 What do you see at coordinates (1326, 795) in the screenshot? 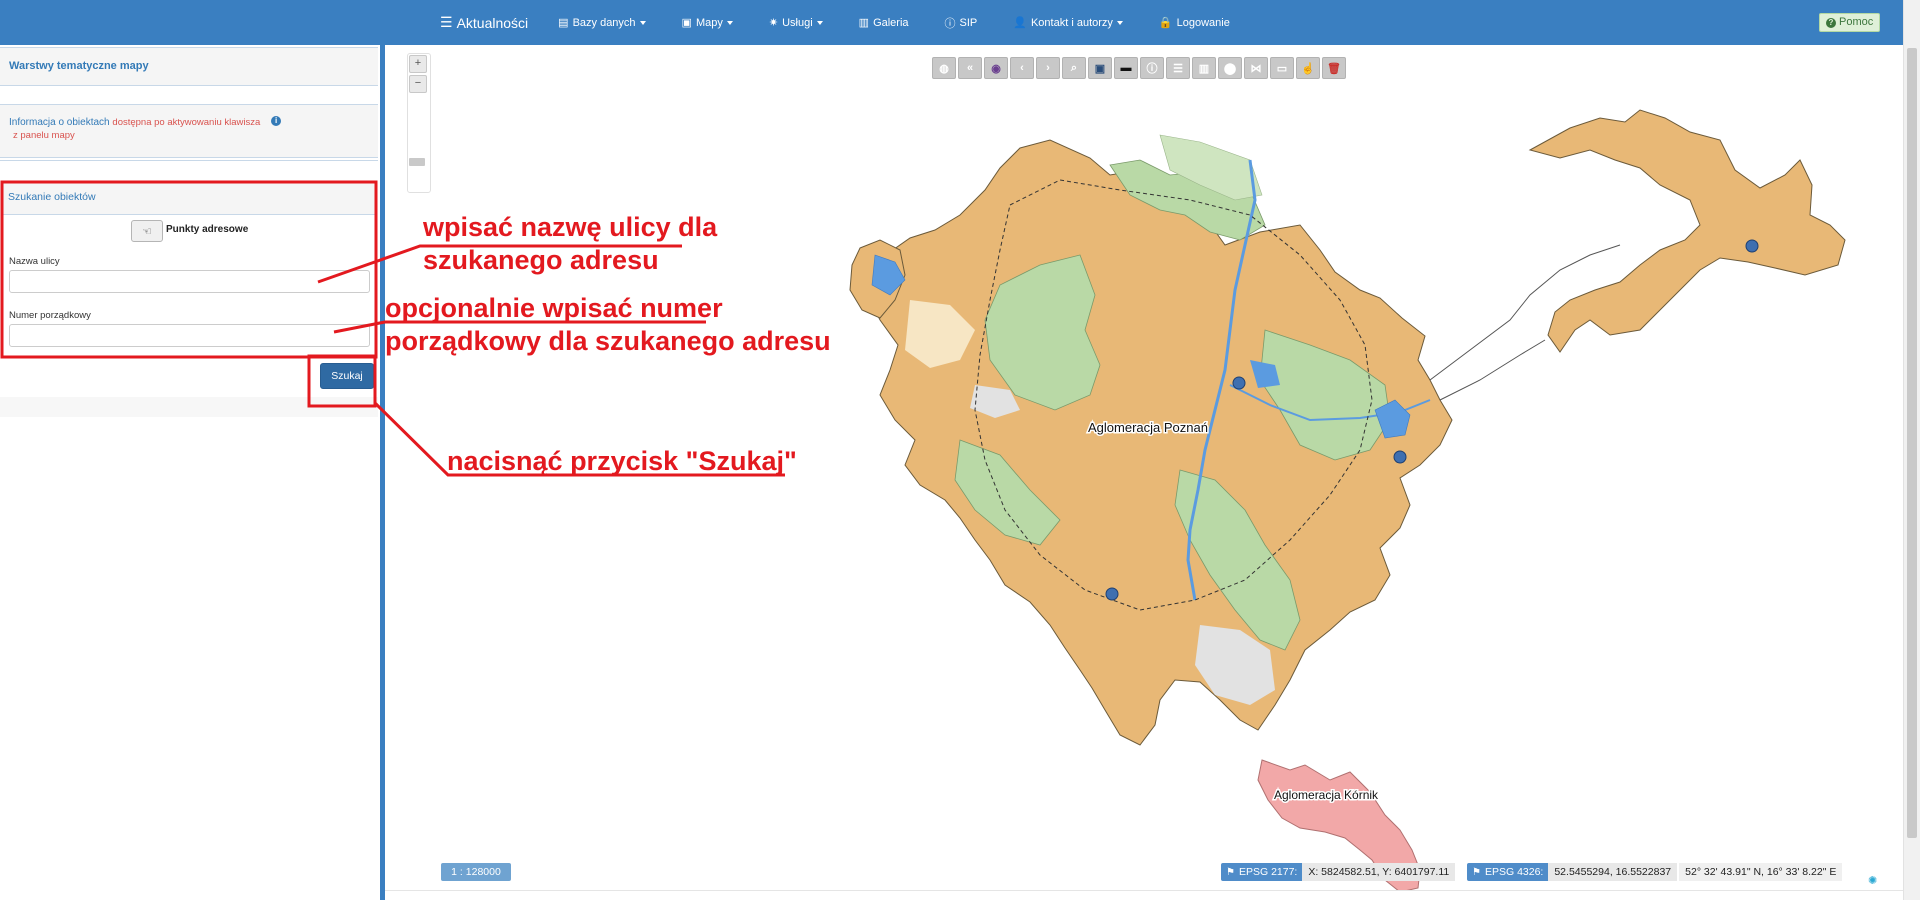
I see `label-kornik: Aglomeracja Kórnik` at bounding box center [1326, 795].